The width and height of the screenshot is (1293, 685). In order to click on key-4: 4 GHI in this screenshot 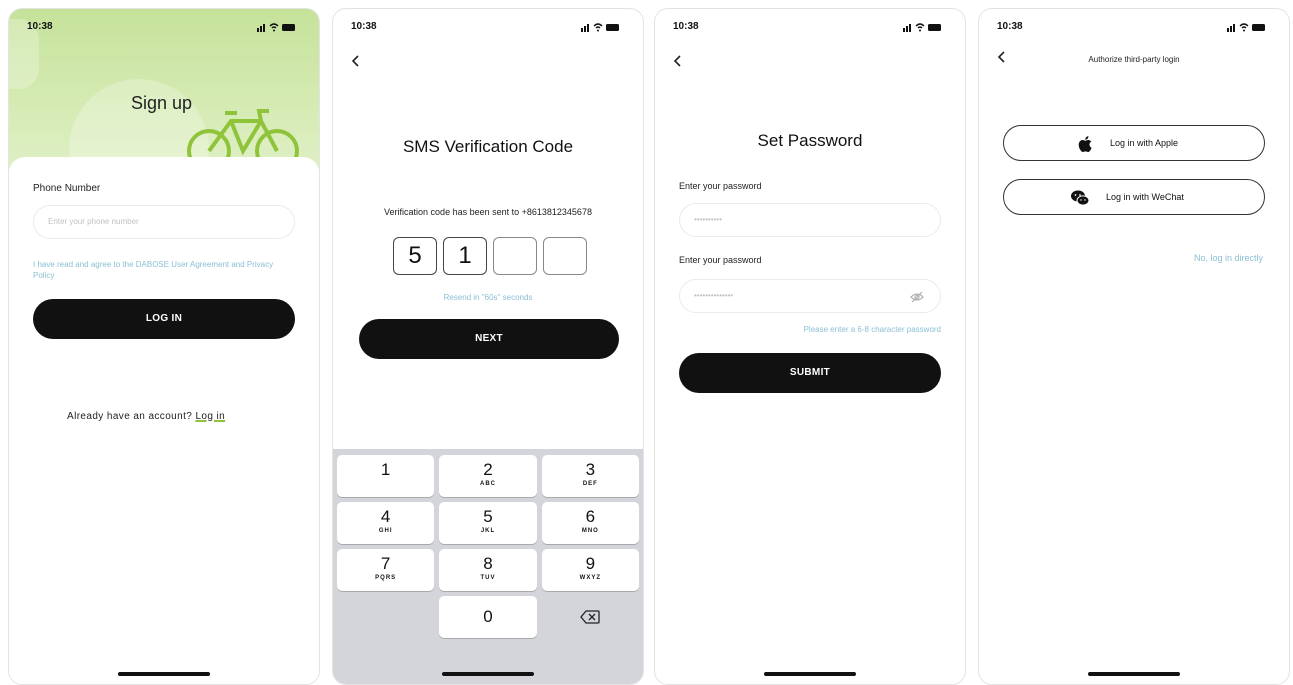, I will do `click(386, 523)`.